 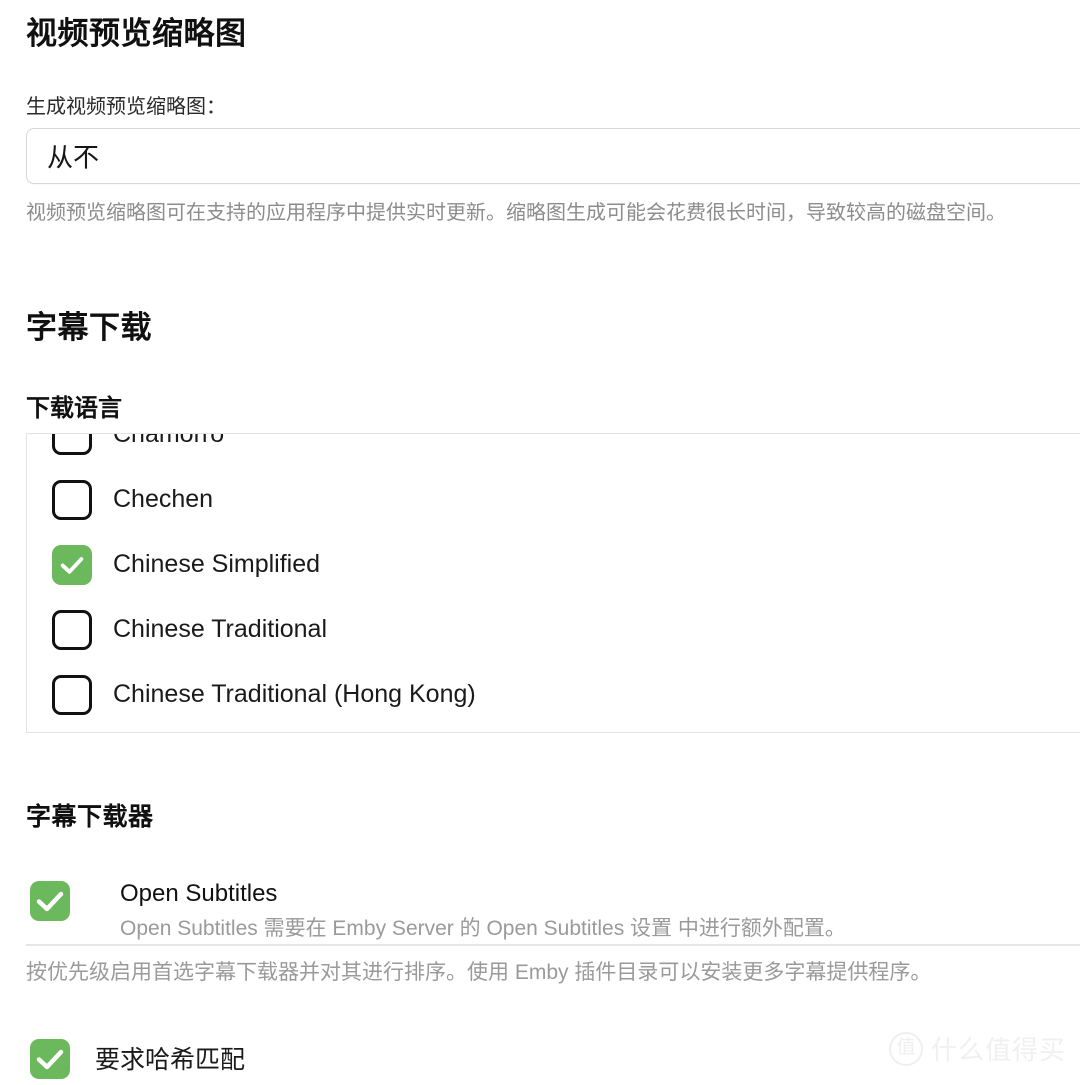 I want to click on watermark: 值 什么值得买, so click(x=977, y=1048).